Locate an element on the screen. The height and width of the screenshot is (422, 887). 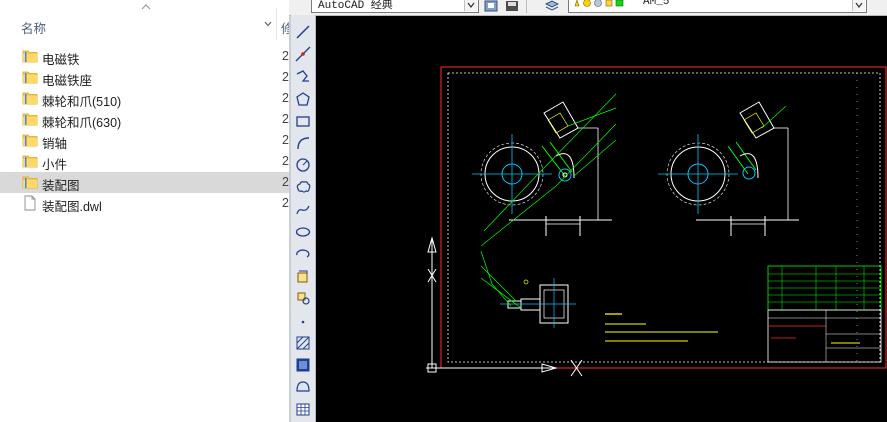
column-name-header: 名称 is located at coordinates (138, 22).